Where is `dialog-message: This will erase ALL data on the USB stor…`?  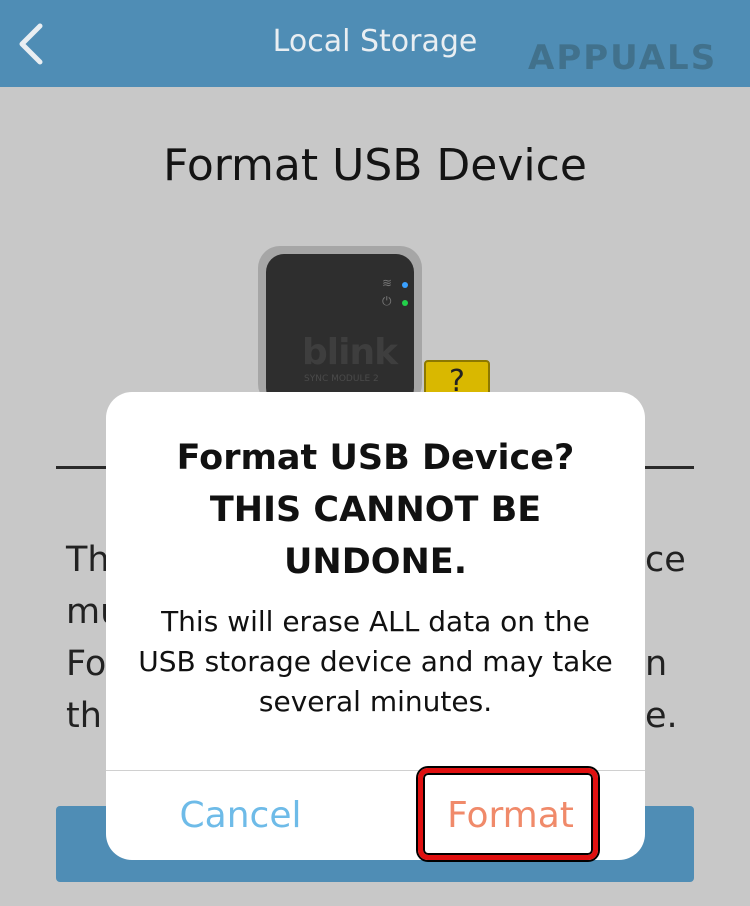
dialog-message: This will erase ALL data on the USB stor… is located at coordinates (375, 661).